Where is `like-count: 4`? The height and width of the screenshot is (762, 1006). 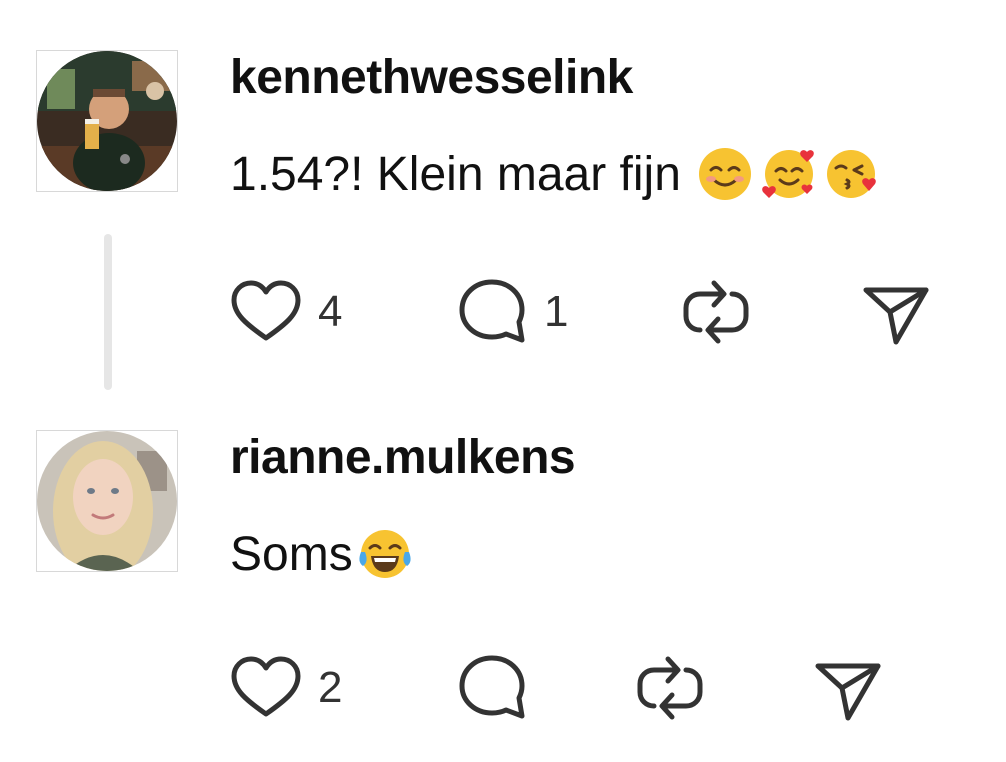 like-count: 4 is located at coordinates (330, 311).